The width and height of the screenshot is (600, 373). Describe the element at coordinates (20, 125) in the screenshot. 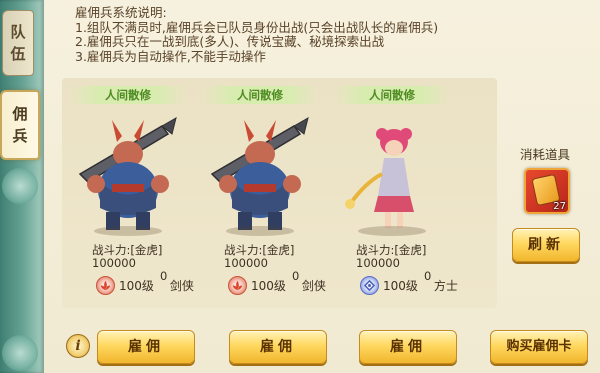

I see `tab-mercenary: 佣 兵` at that location.